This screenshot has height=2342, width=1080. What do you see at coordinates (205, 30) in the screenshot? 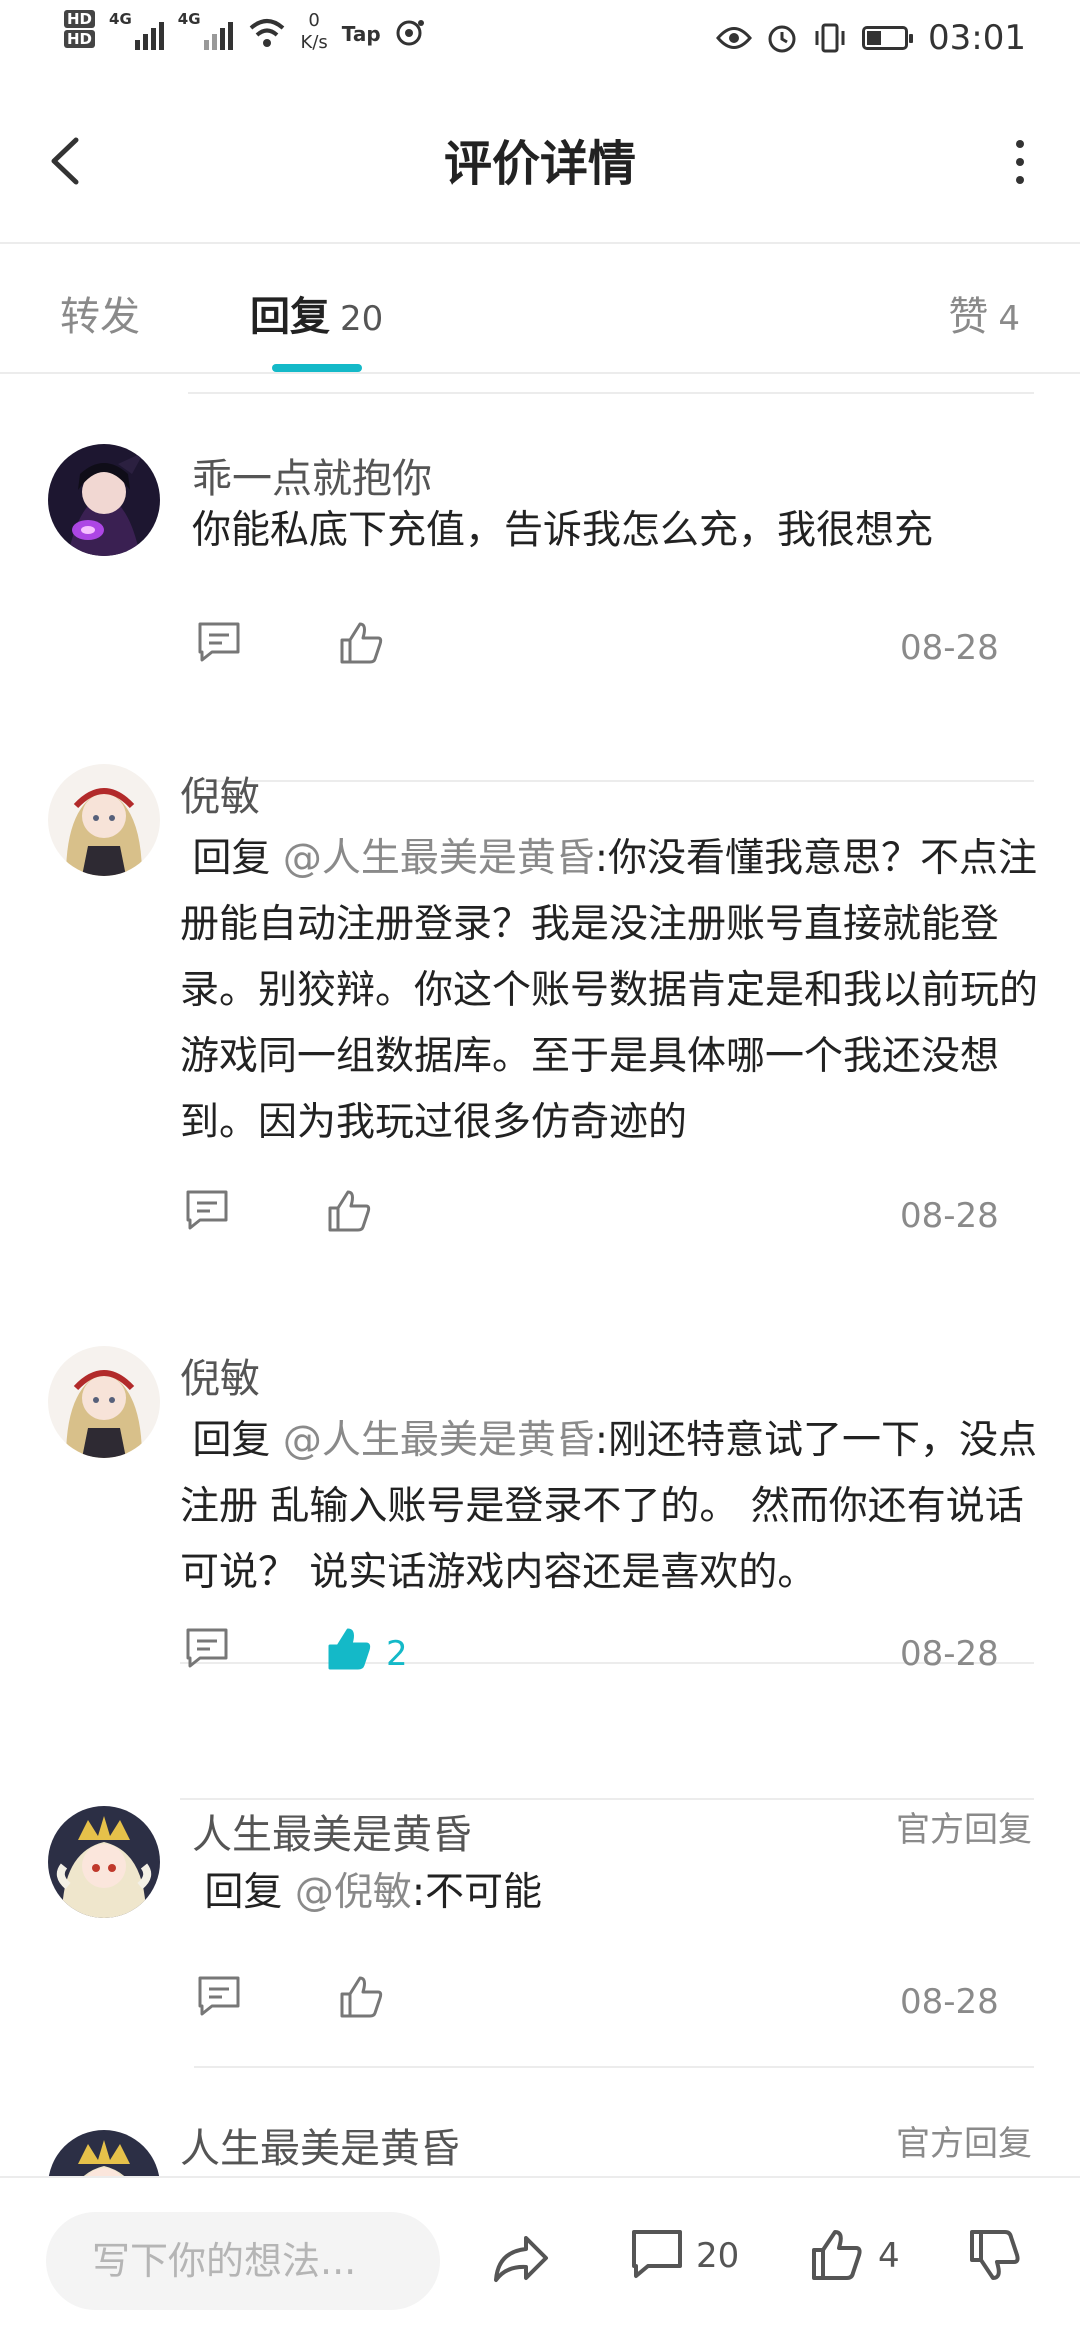
I see `signal-icon-2: 4G` at bounding box center [205, 30].